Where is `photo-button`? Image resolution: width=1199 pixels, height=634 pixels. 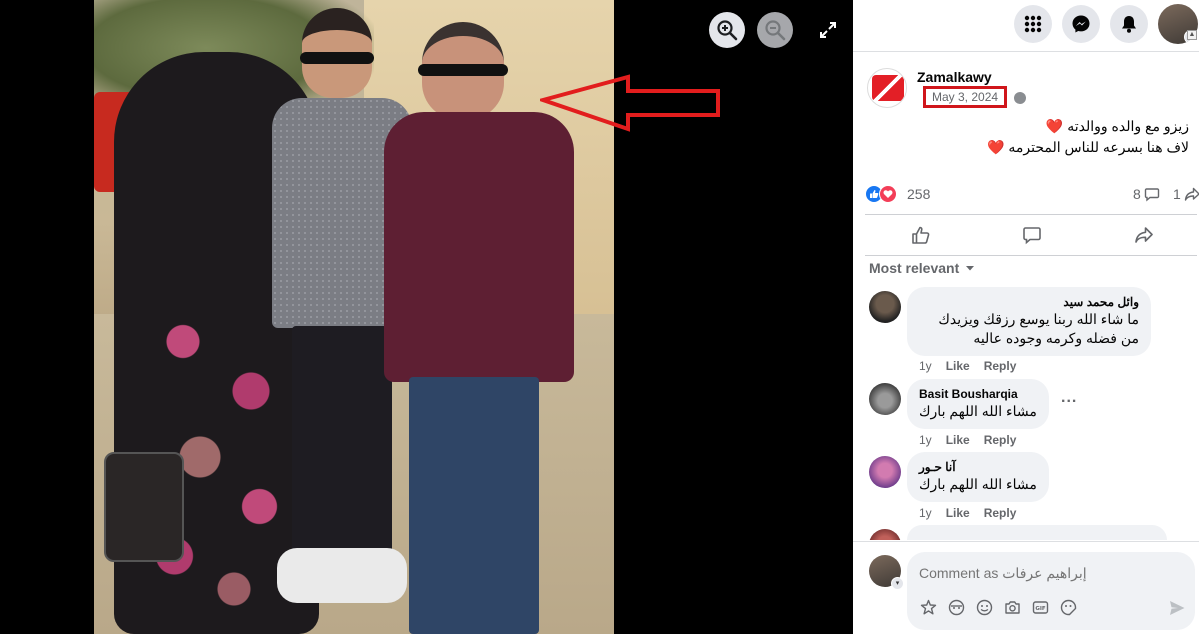
photo-button is located at coordinates (1012, 607).